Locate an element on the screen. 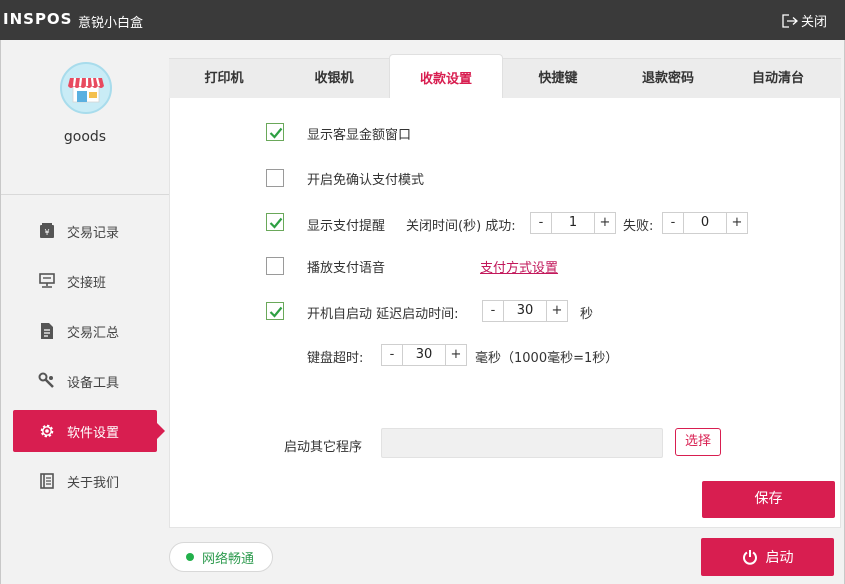  app-logo: INSPOS is located at coordinates (38, 19).